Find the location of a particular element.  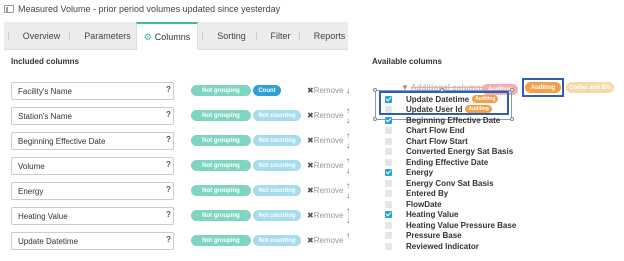

column-name-field: Facility's Name is located at coordinates (92, 91).